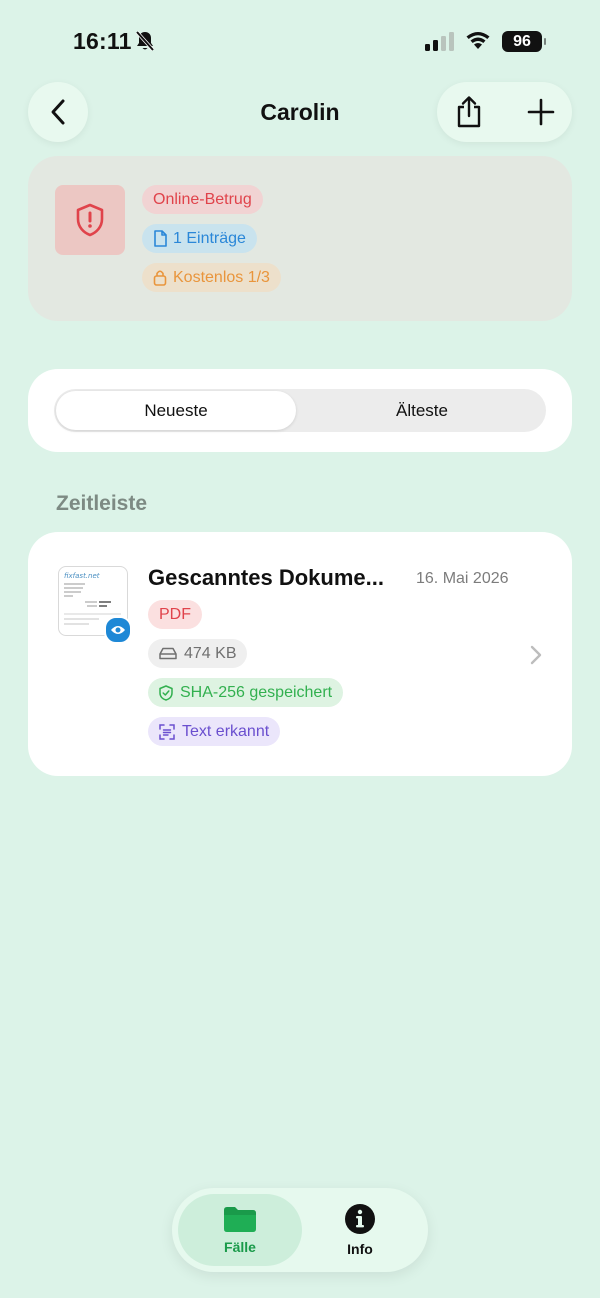 This screenshot has width=600, height=1298. I want to click on sort-newest-segment: Neueste, so click(176, 410).